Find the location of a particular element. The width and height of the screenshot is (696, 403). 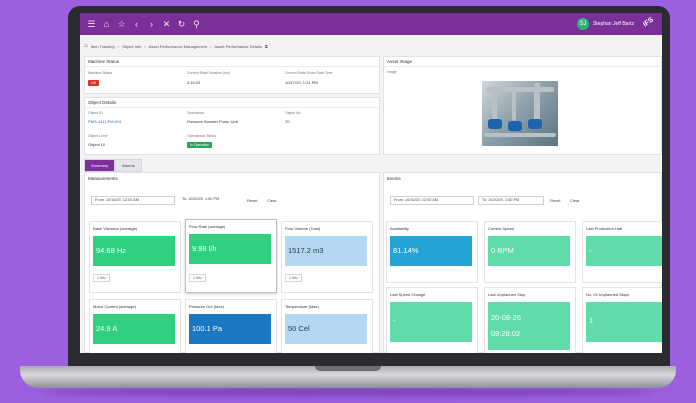

card-title: Temperature (Max) is located at coordinates (302, 306).